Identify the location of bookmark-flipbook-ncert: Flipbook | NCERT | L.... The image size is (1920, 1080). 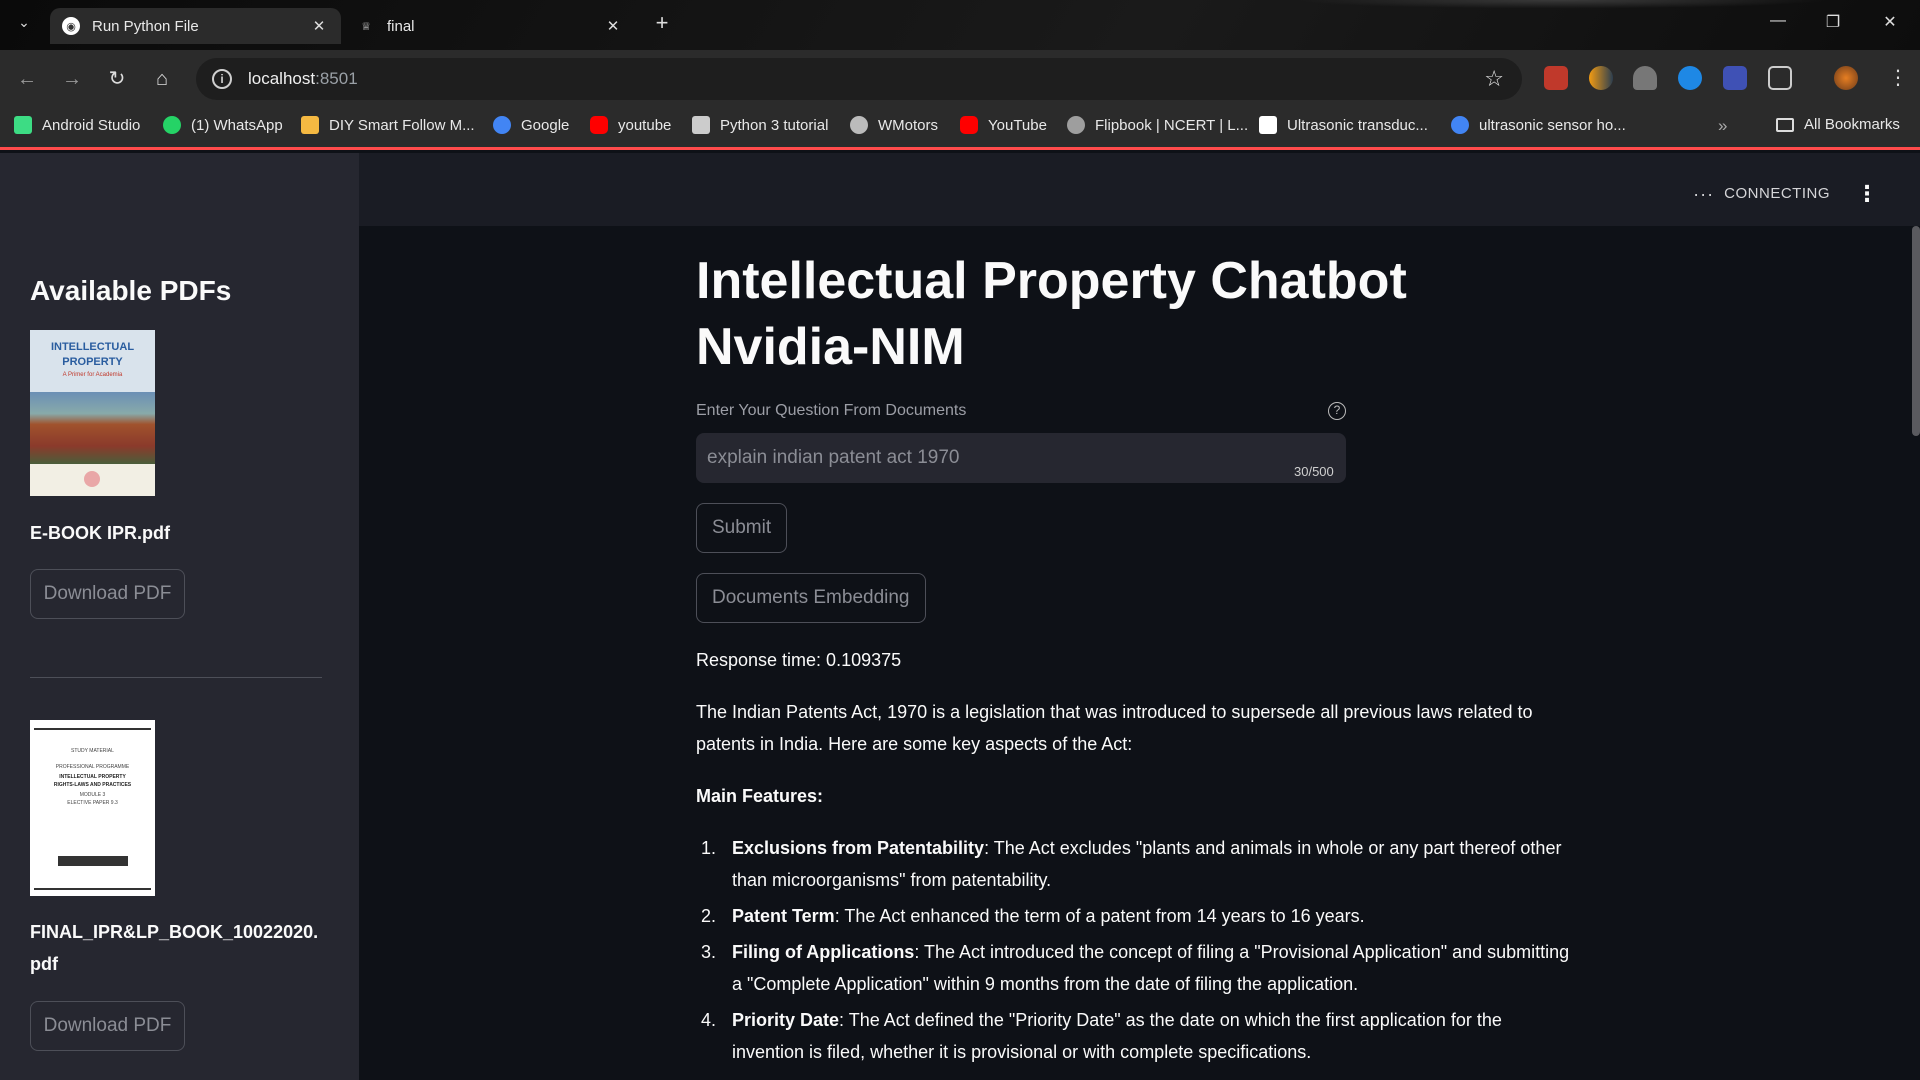
(1157, 125).